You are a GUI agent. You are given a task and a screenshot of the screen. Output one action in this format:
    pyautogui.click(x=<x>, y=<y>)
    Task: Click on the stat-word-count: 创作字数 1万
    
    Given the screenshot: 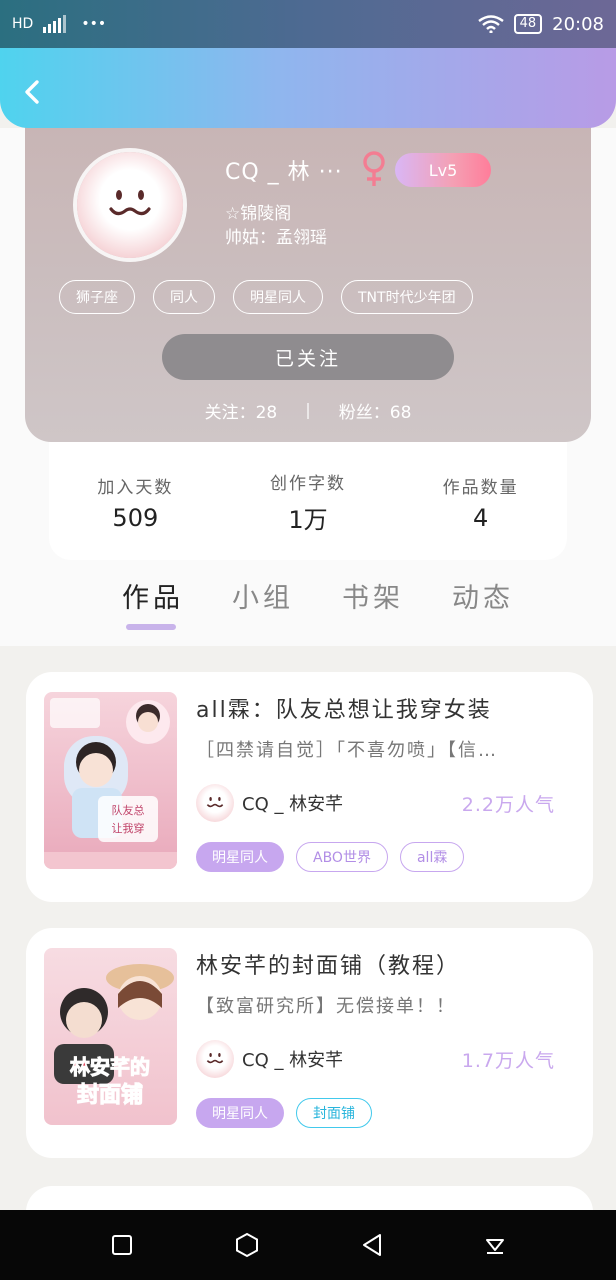 What is the action you would take?
    pyautogui.click(x=308, y=502)
    